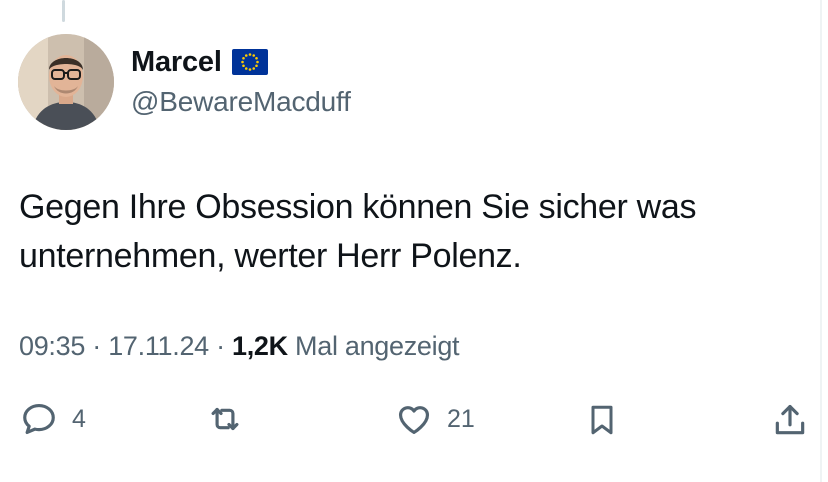 Image resolution: width=828 pixels, height=482 pixels. What do you see at coordinates (63, 11) in the screenshot?
I see `thread-connector-line` at bounding box center [63, 11].